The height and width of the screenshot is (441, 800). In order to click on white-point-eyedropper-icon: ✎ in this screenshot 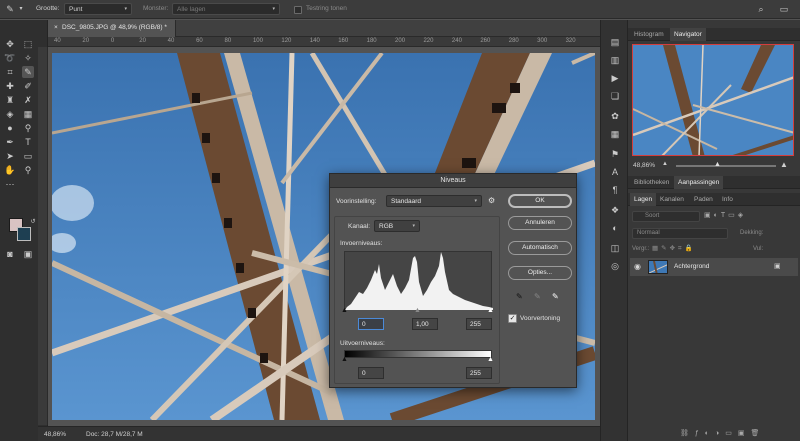, I will do `click(555, 296)`.